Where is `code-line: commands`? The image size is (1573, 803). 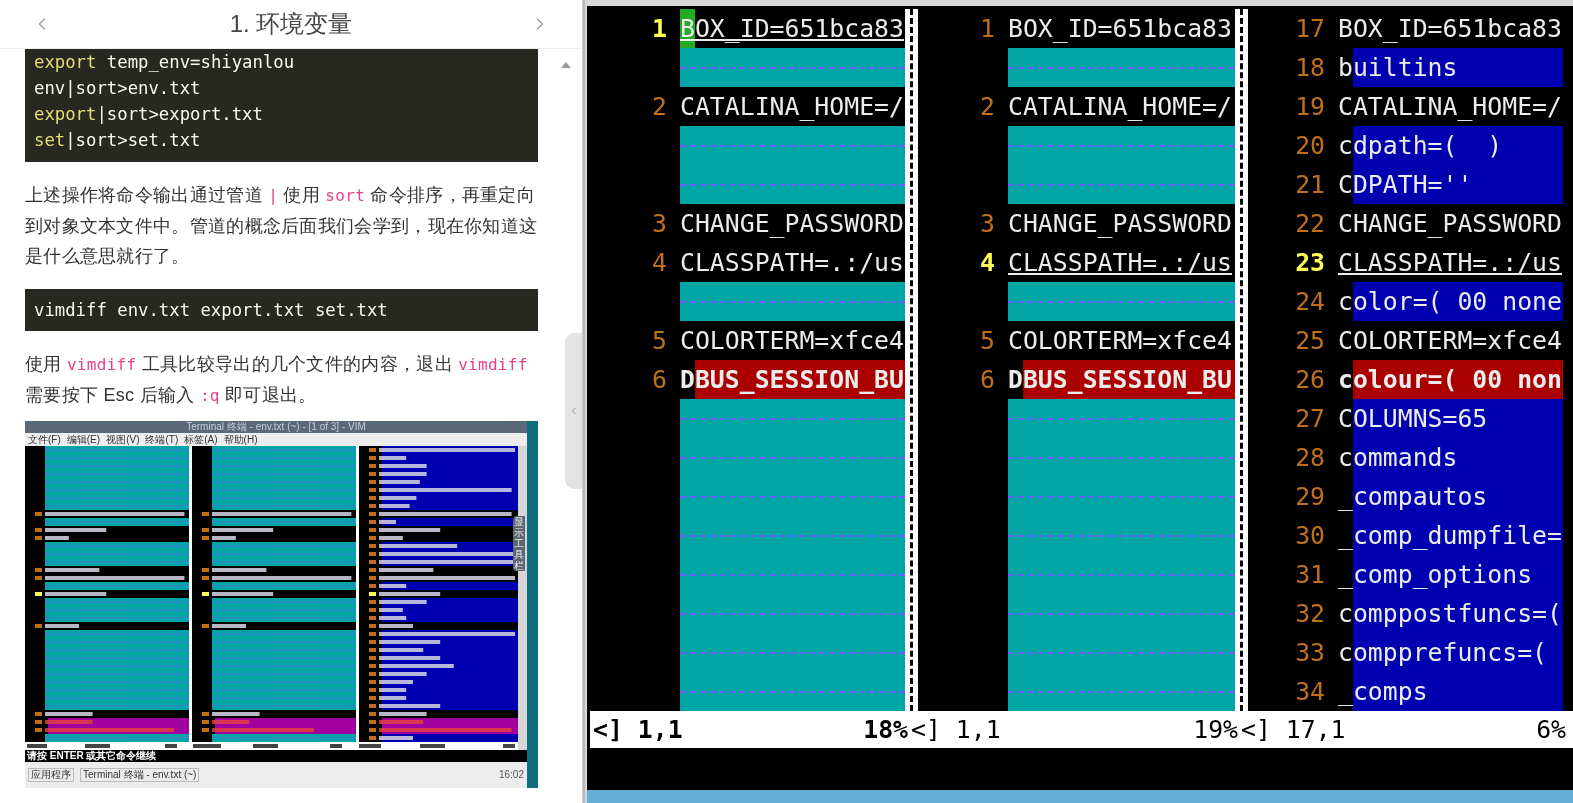
code-line: commands is located at coordinates (1450, 457).